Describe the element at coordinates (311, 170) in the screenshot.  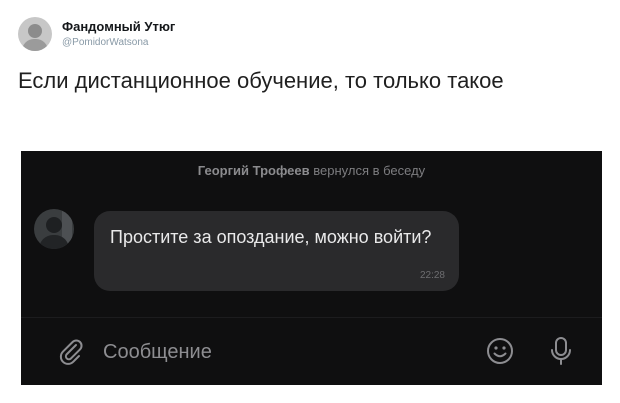
I see `system-message: Георгий Трофеев вернулся в беседу` at that location.